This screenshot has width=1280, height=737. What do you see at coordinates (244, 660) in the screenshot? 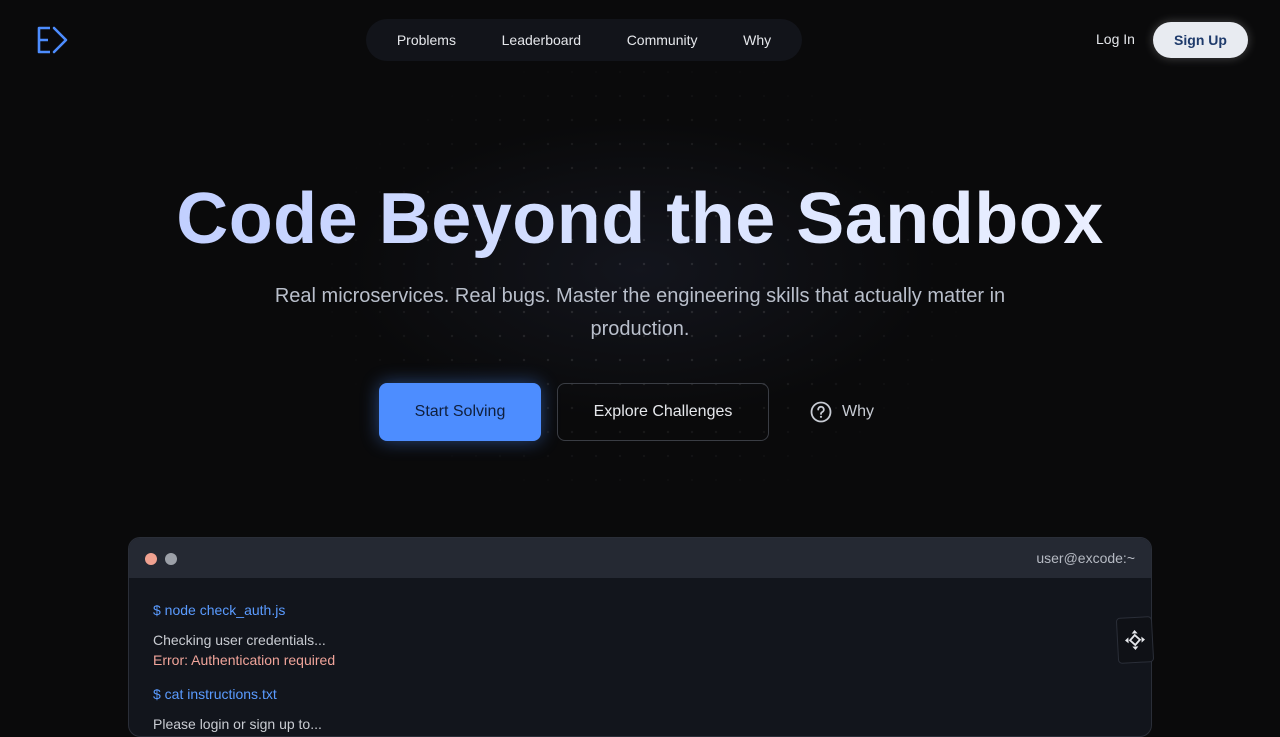
I see `terminal-line: Error: Authentication required` at bounding box center [244, 660].